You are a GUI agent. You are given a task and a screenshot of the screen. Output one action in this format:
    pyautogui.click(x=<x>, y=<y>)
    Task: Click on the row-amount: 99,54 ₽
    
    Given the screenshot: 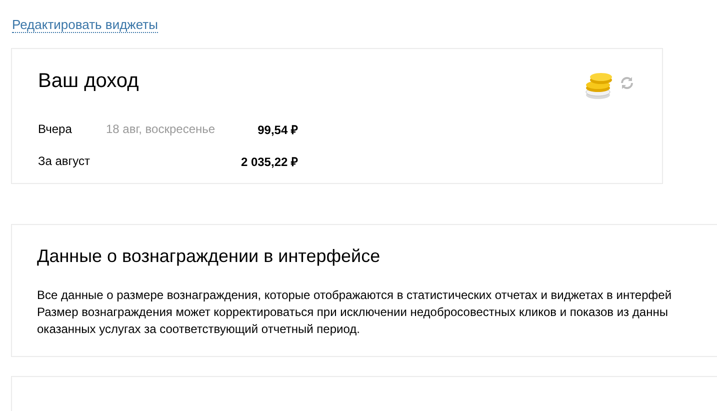 What is the action you would take?
    pyautogui.click(x=277, y=130)
    